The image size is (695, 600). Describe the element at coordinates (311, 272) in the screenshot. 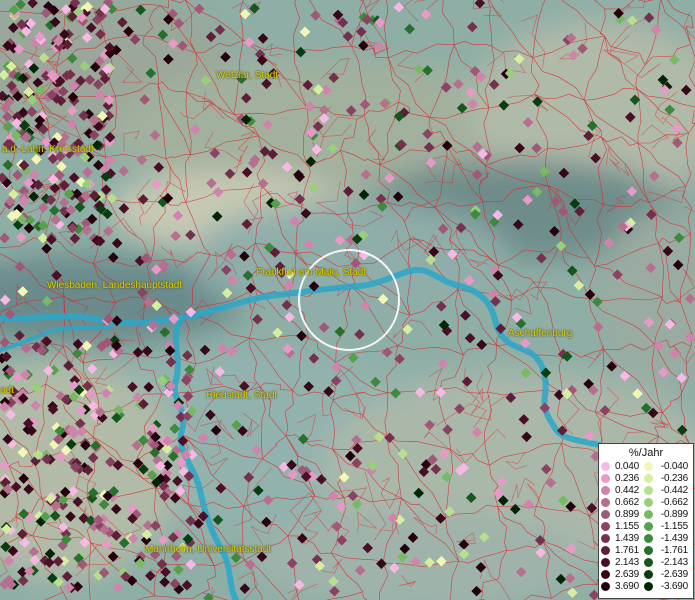

I see `city-label-frankfurt: Frankfurt am Main, Stadt` at that location.